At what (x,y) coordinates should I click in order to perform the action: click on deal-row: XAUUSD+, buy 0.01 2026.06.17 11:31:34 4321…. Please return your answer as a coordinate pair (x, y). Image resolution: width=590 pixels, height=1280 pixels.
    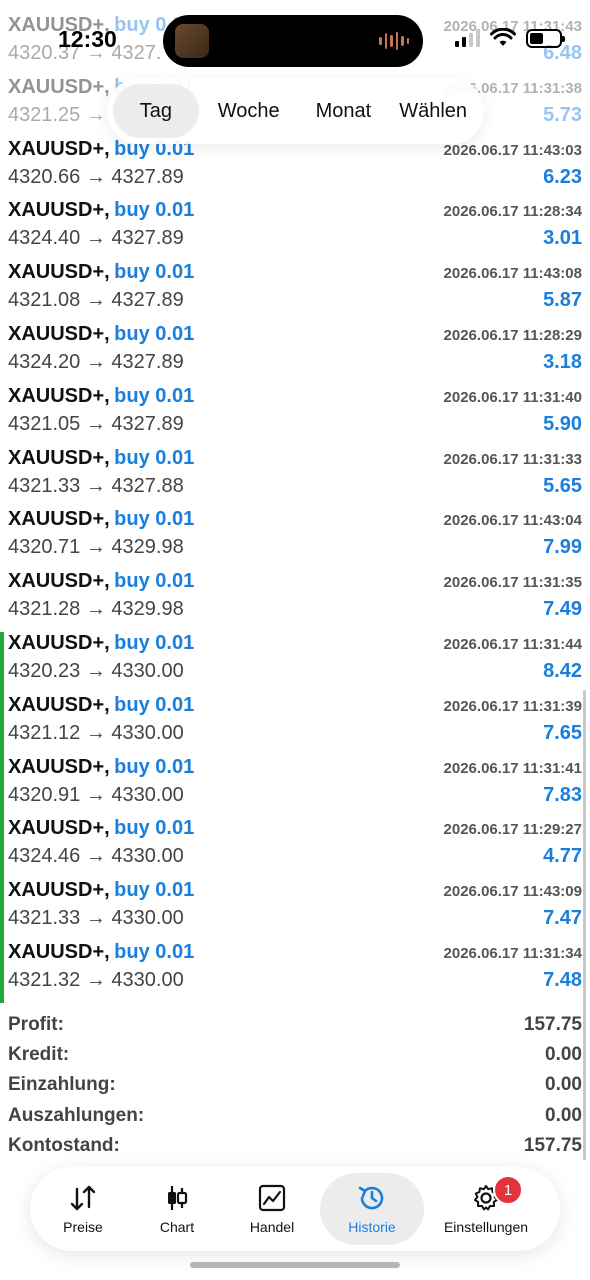
    Looking at the image, I should click on (295, 971).